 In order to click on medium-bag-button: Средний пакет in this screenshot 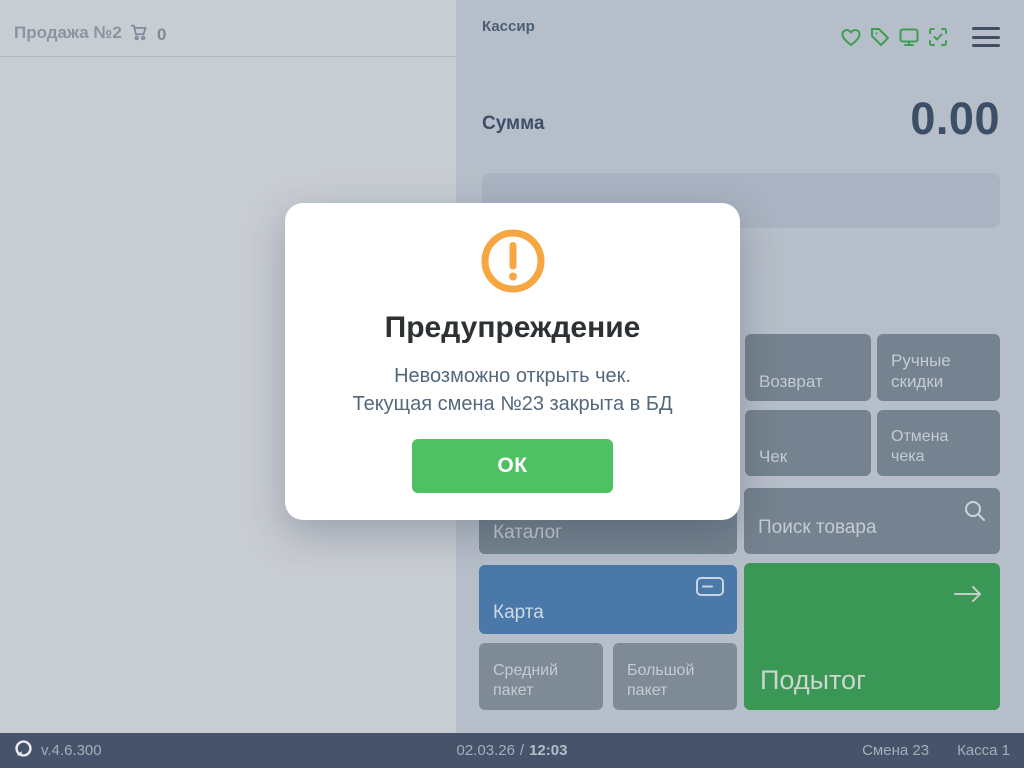, I will do `click(541, 676)`.